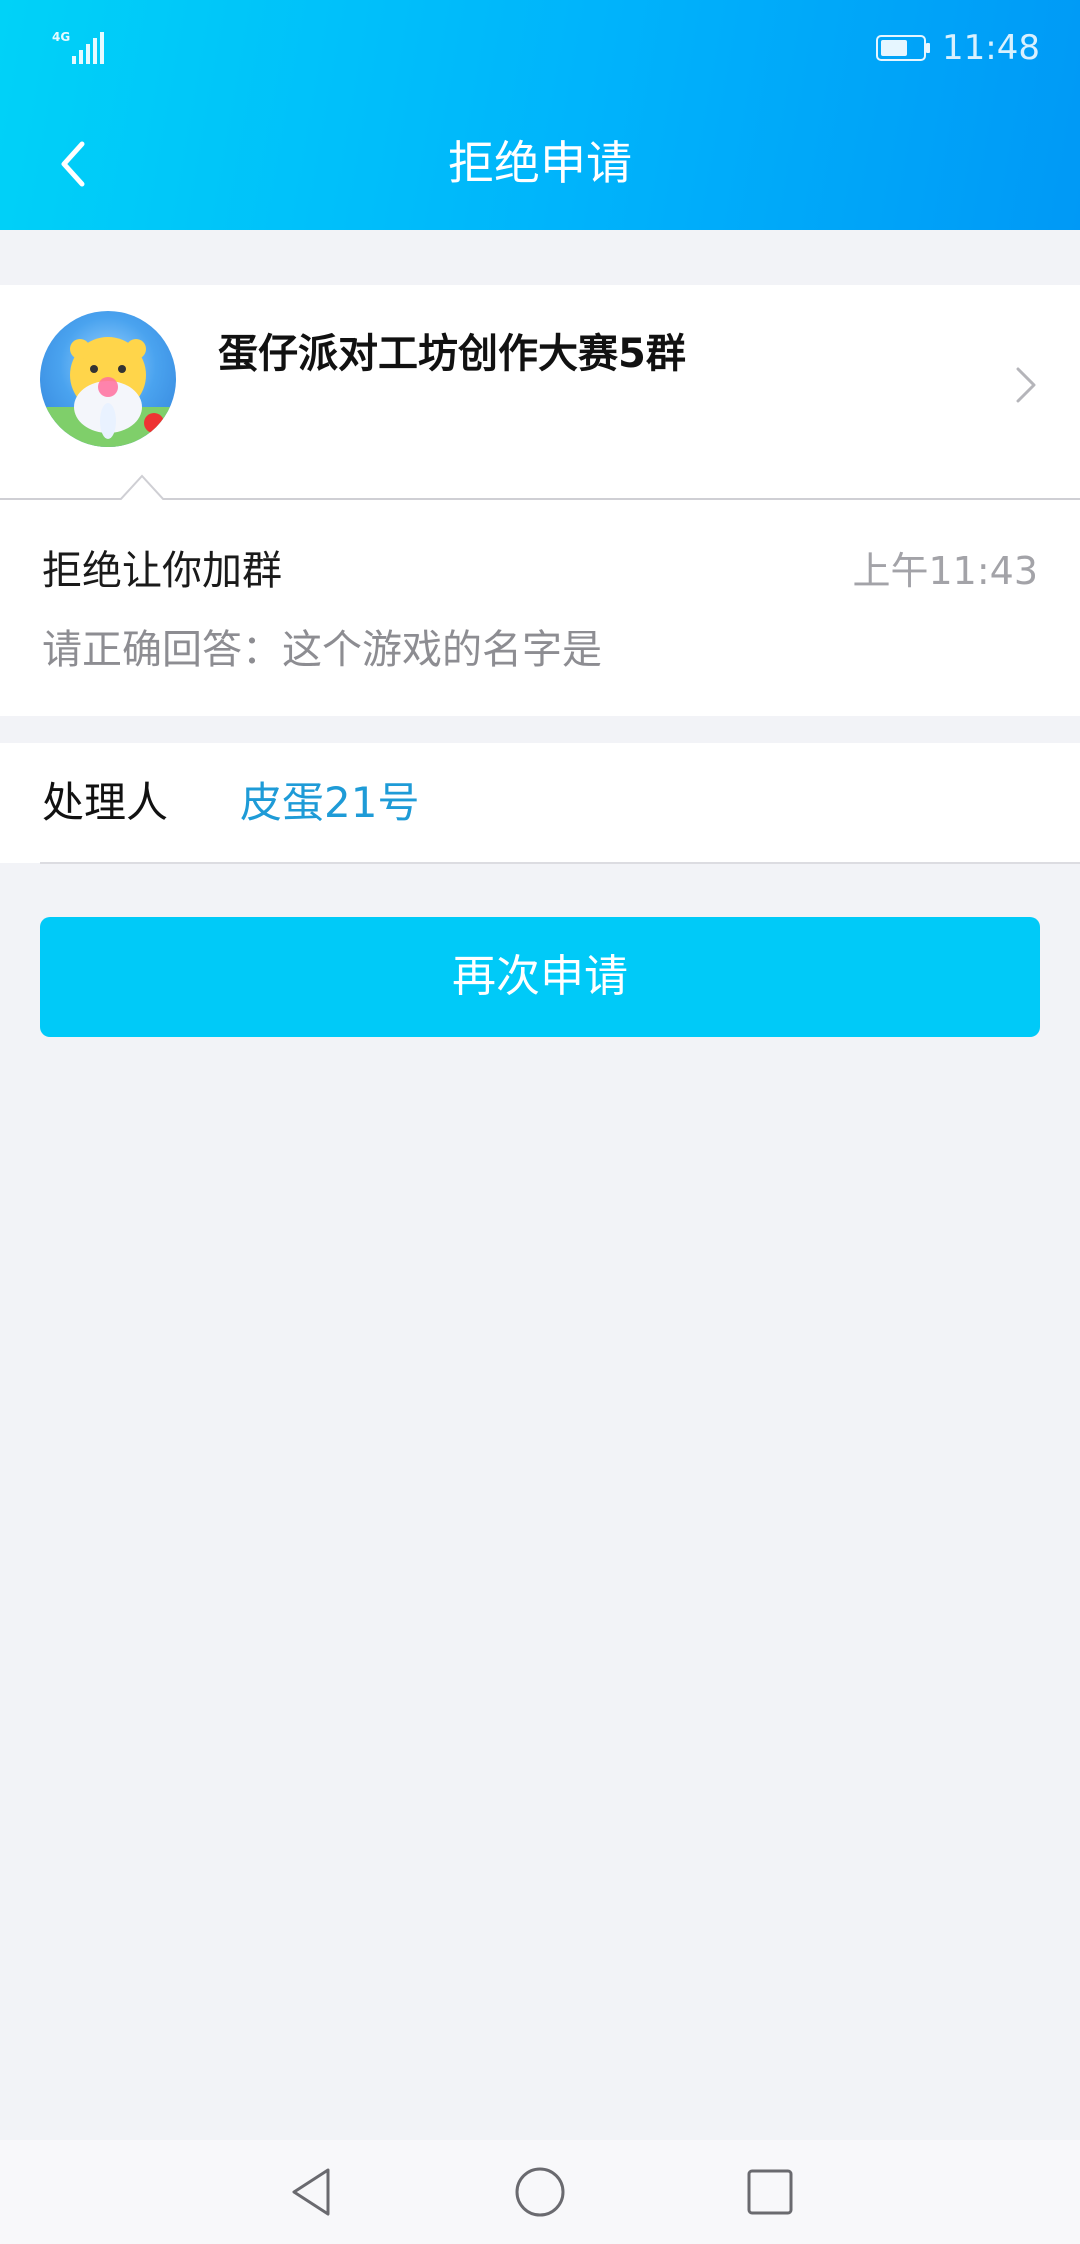  What do you see at coordinates (540, 163) in the screenshot?
I see `page-title: 拒绝申请` at bounding box center [540, 163].